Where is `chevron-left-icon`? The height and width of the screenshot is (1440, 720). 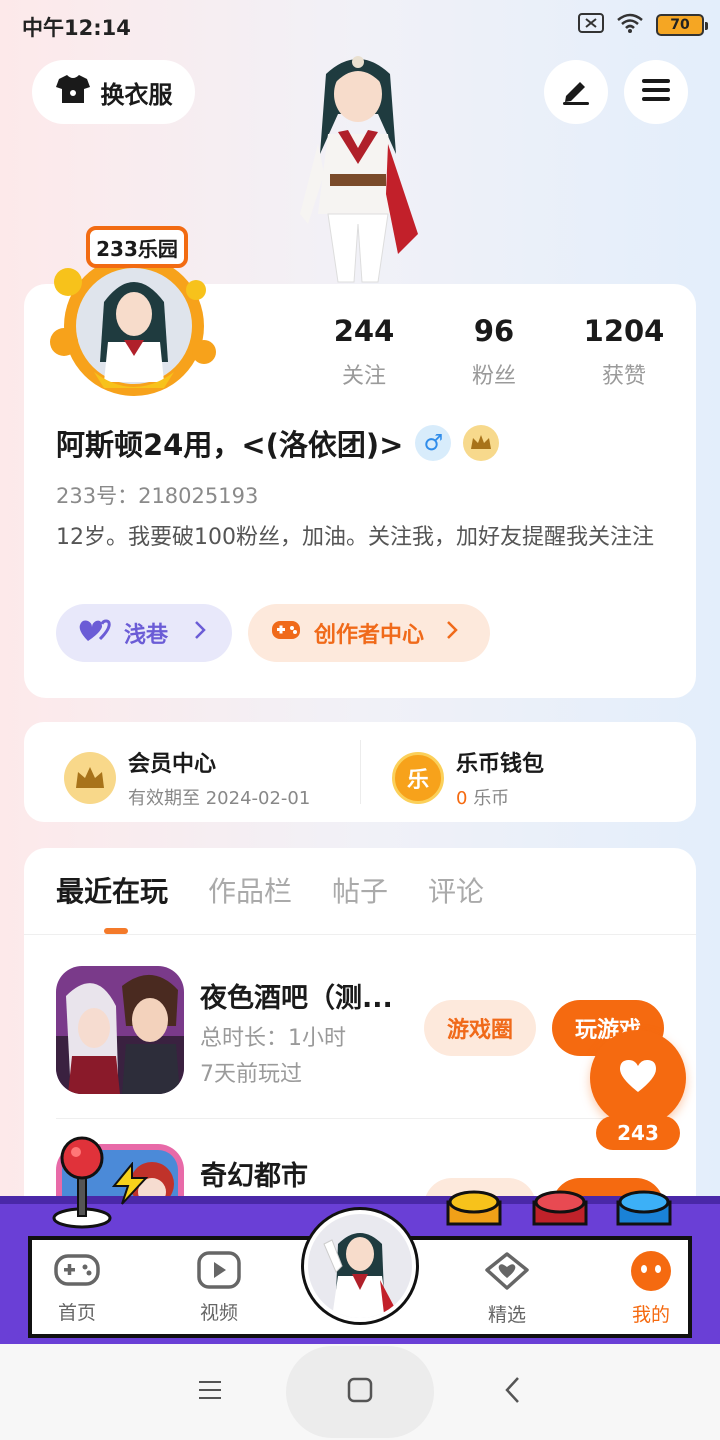
chevron-left-icon is located at coordinates (512, 1392).